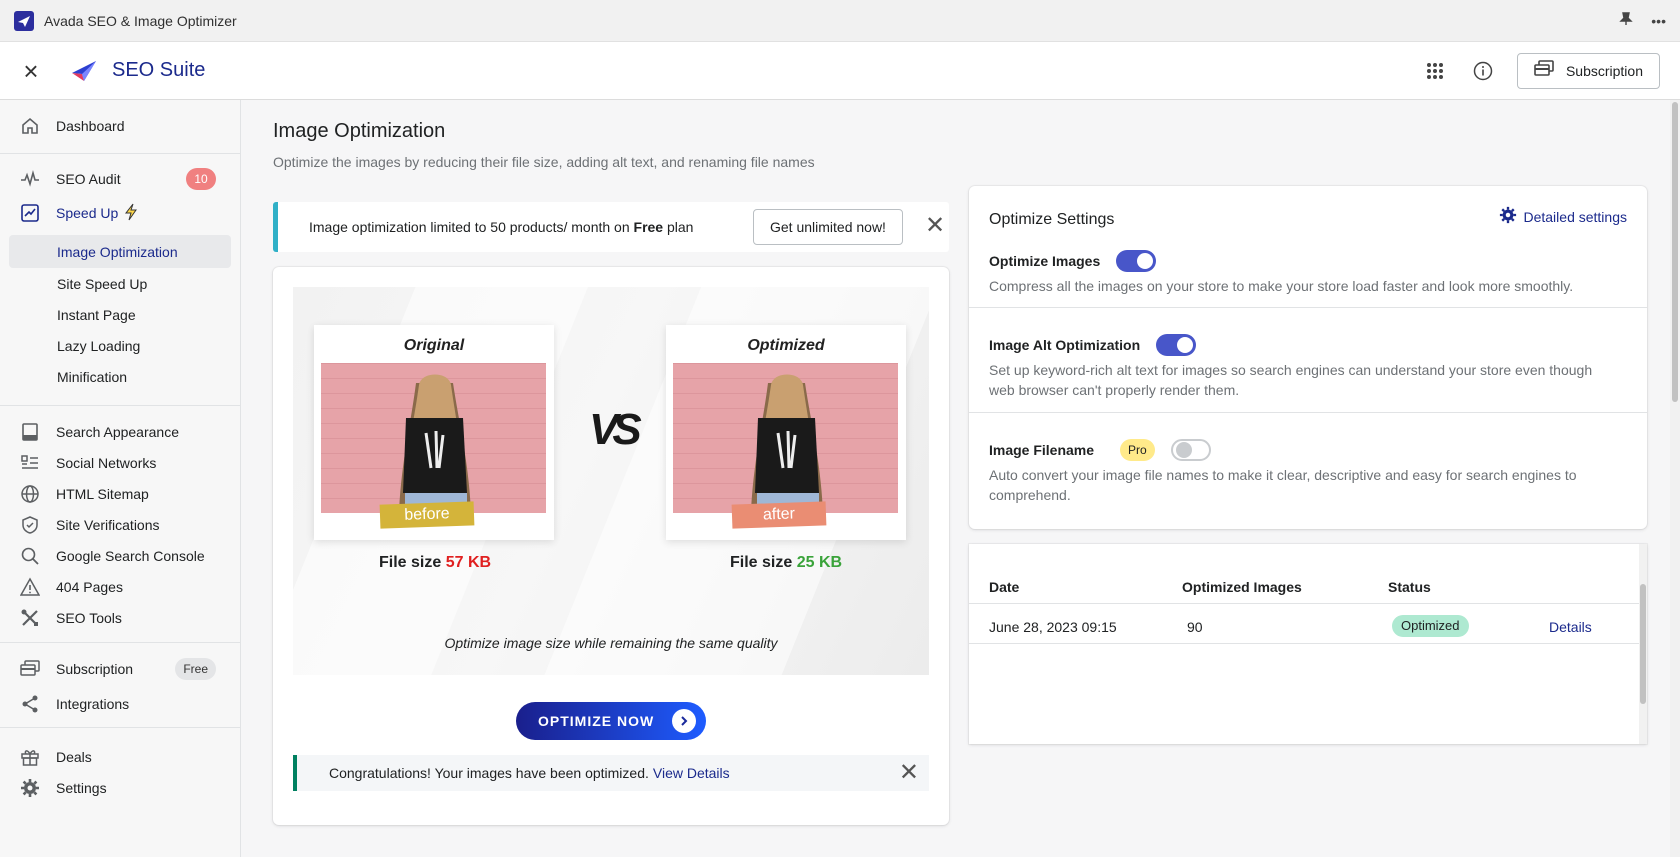  I want to click on subscription-button: Subscription, so click(1588, 70).